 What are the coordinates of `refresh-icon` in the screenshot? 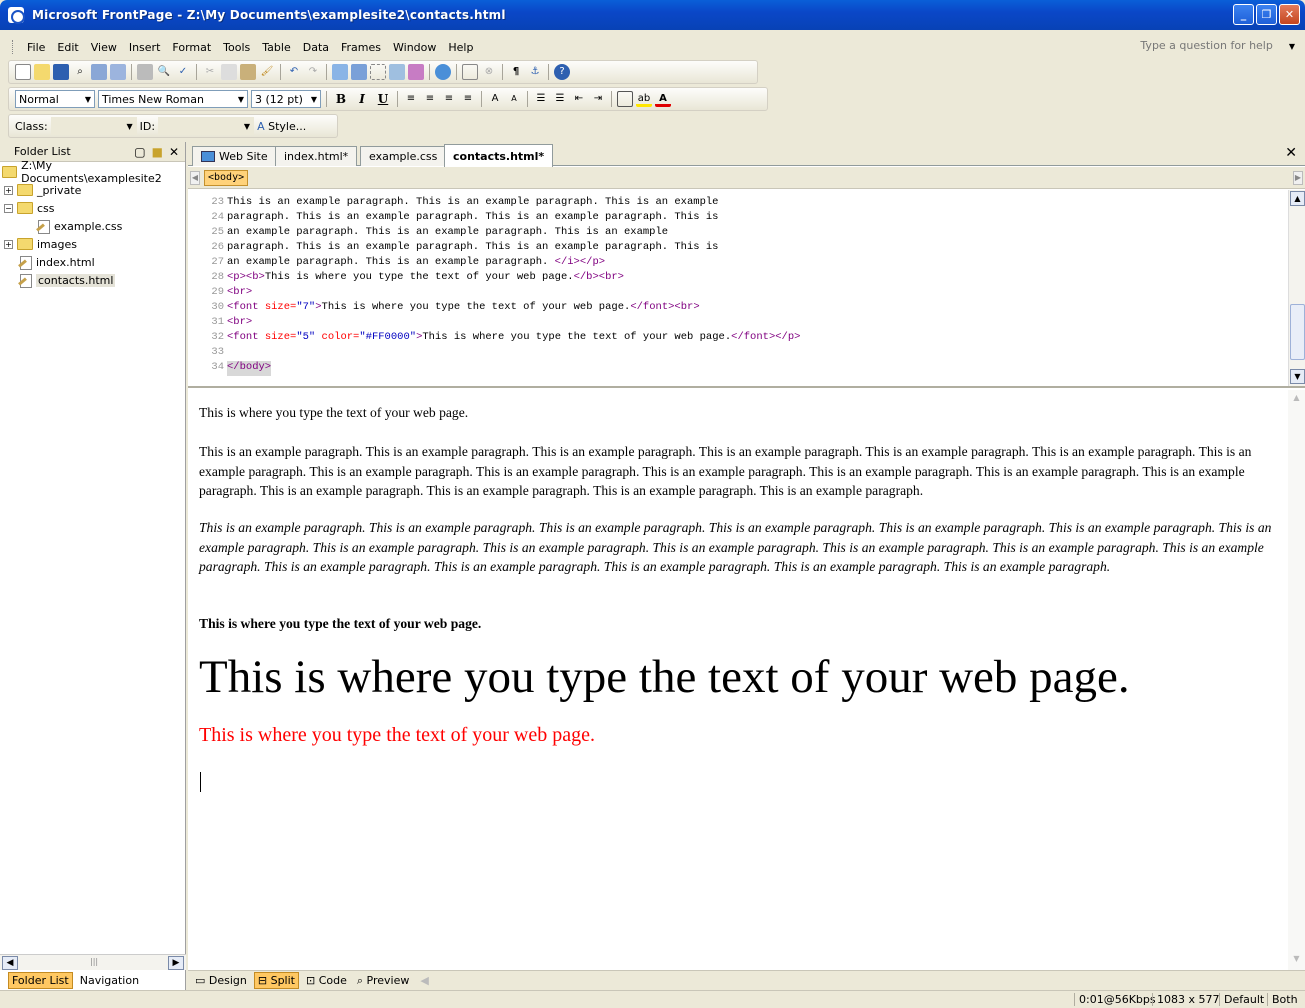 It's located at (470, 72).